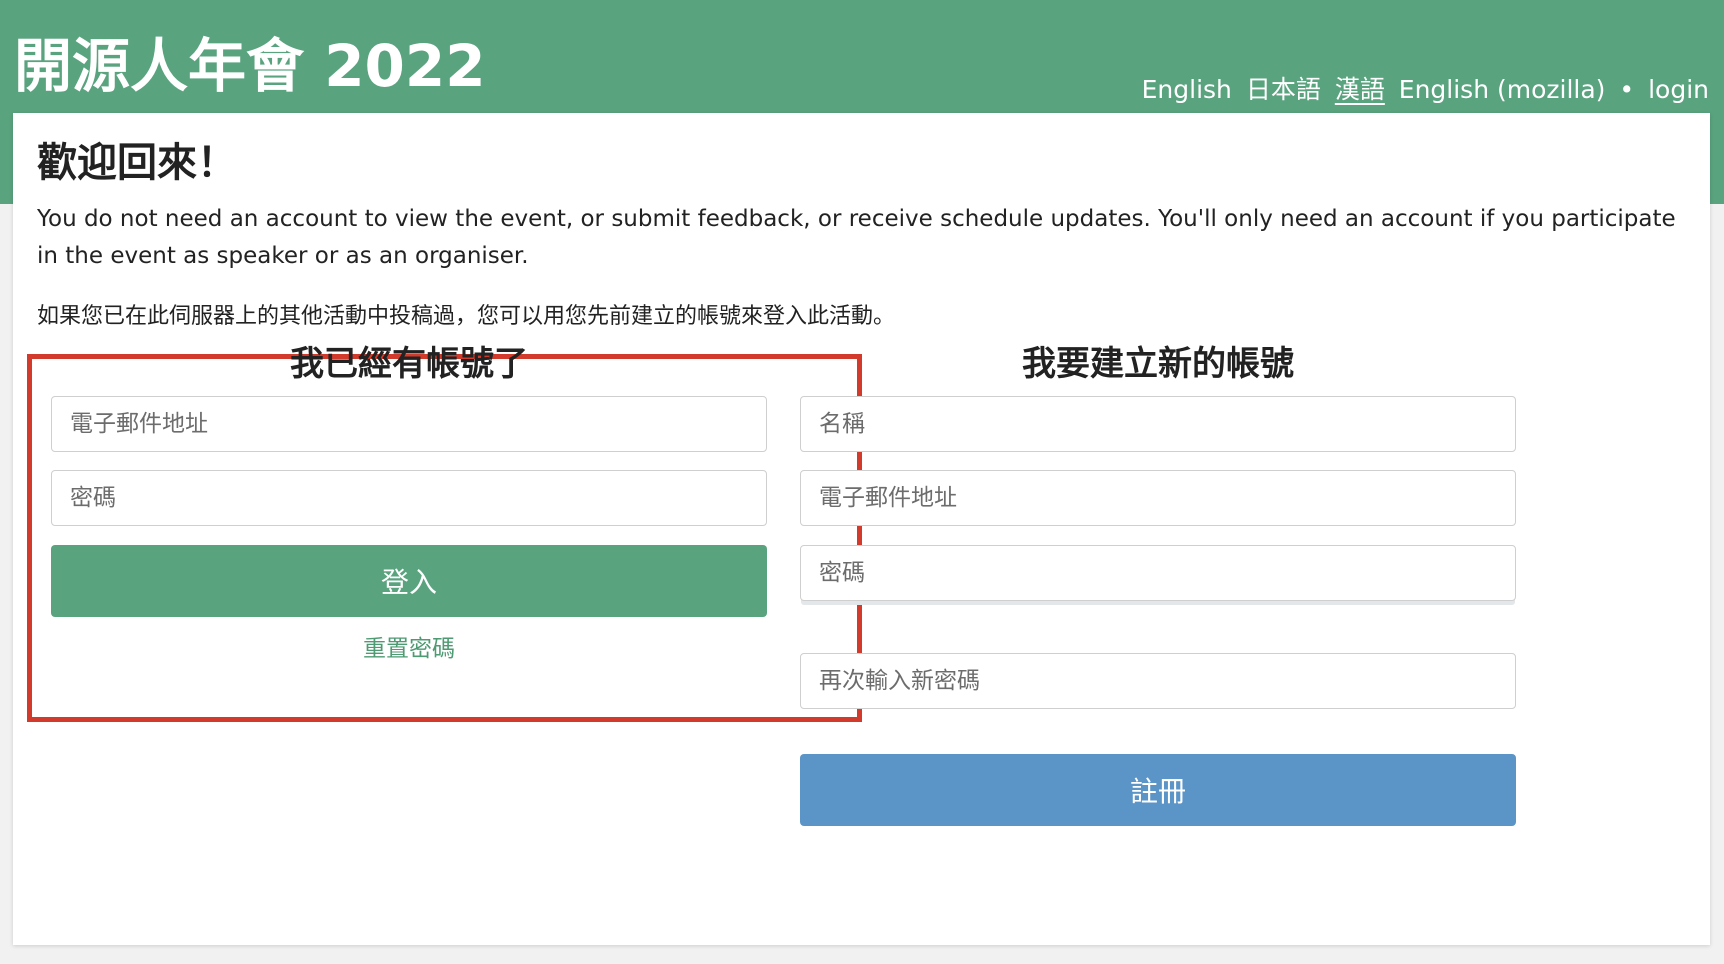 This screenshot has height=964, width=1724. Describe the element at coordinates (409, 649) in the screenshot. I see `reset-password-link: 重置密碼` at that location.